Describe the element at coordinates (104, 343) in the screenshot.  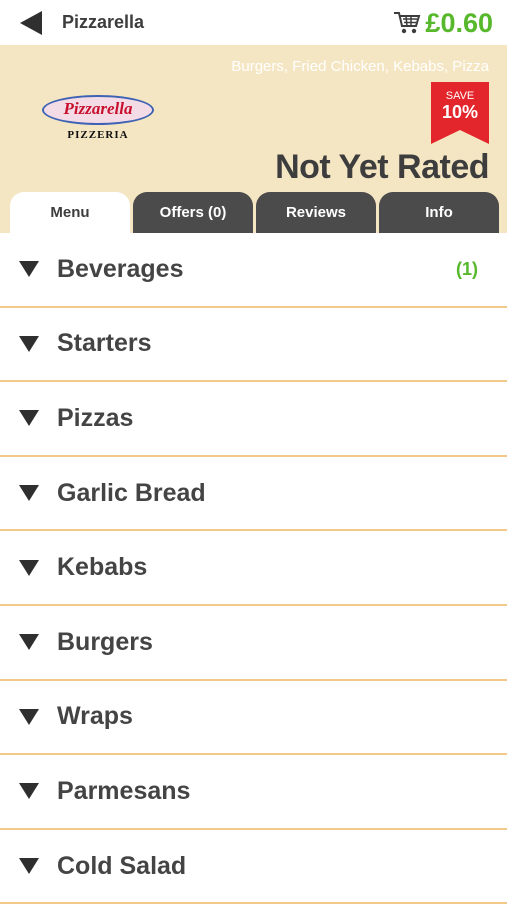
I see `menu-category-label: Starters` at that location.